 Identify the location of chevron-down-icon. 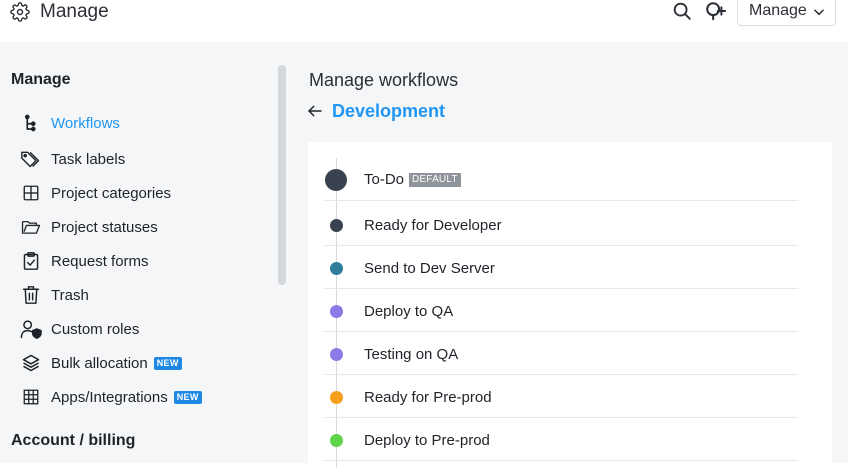
(819, 12).